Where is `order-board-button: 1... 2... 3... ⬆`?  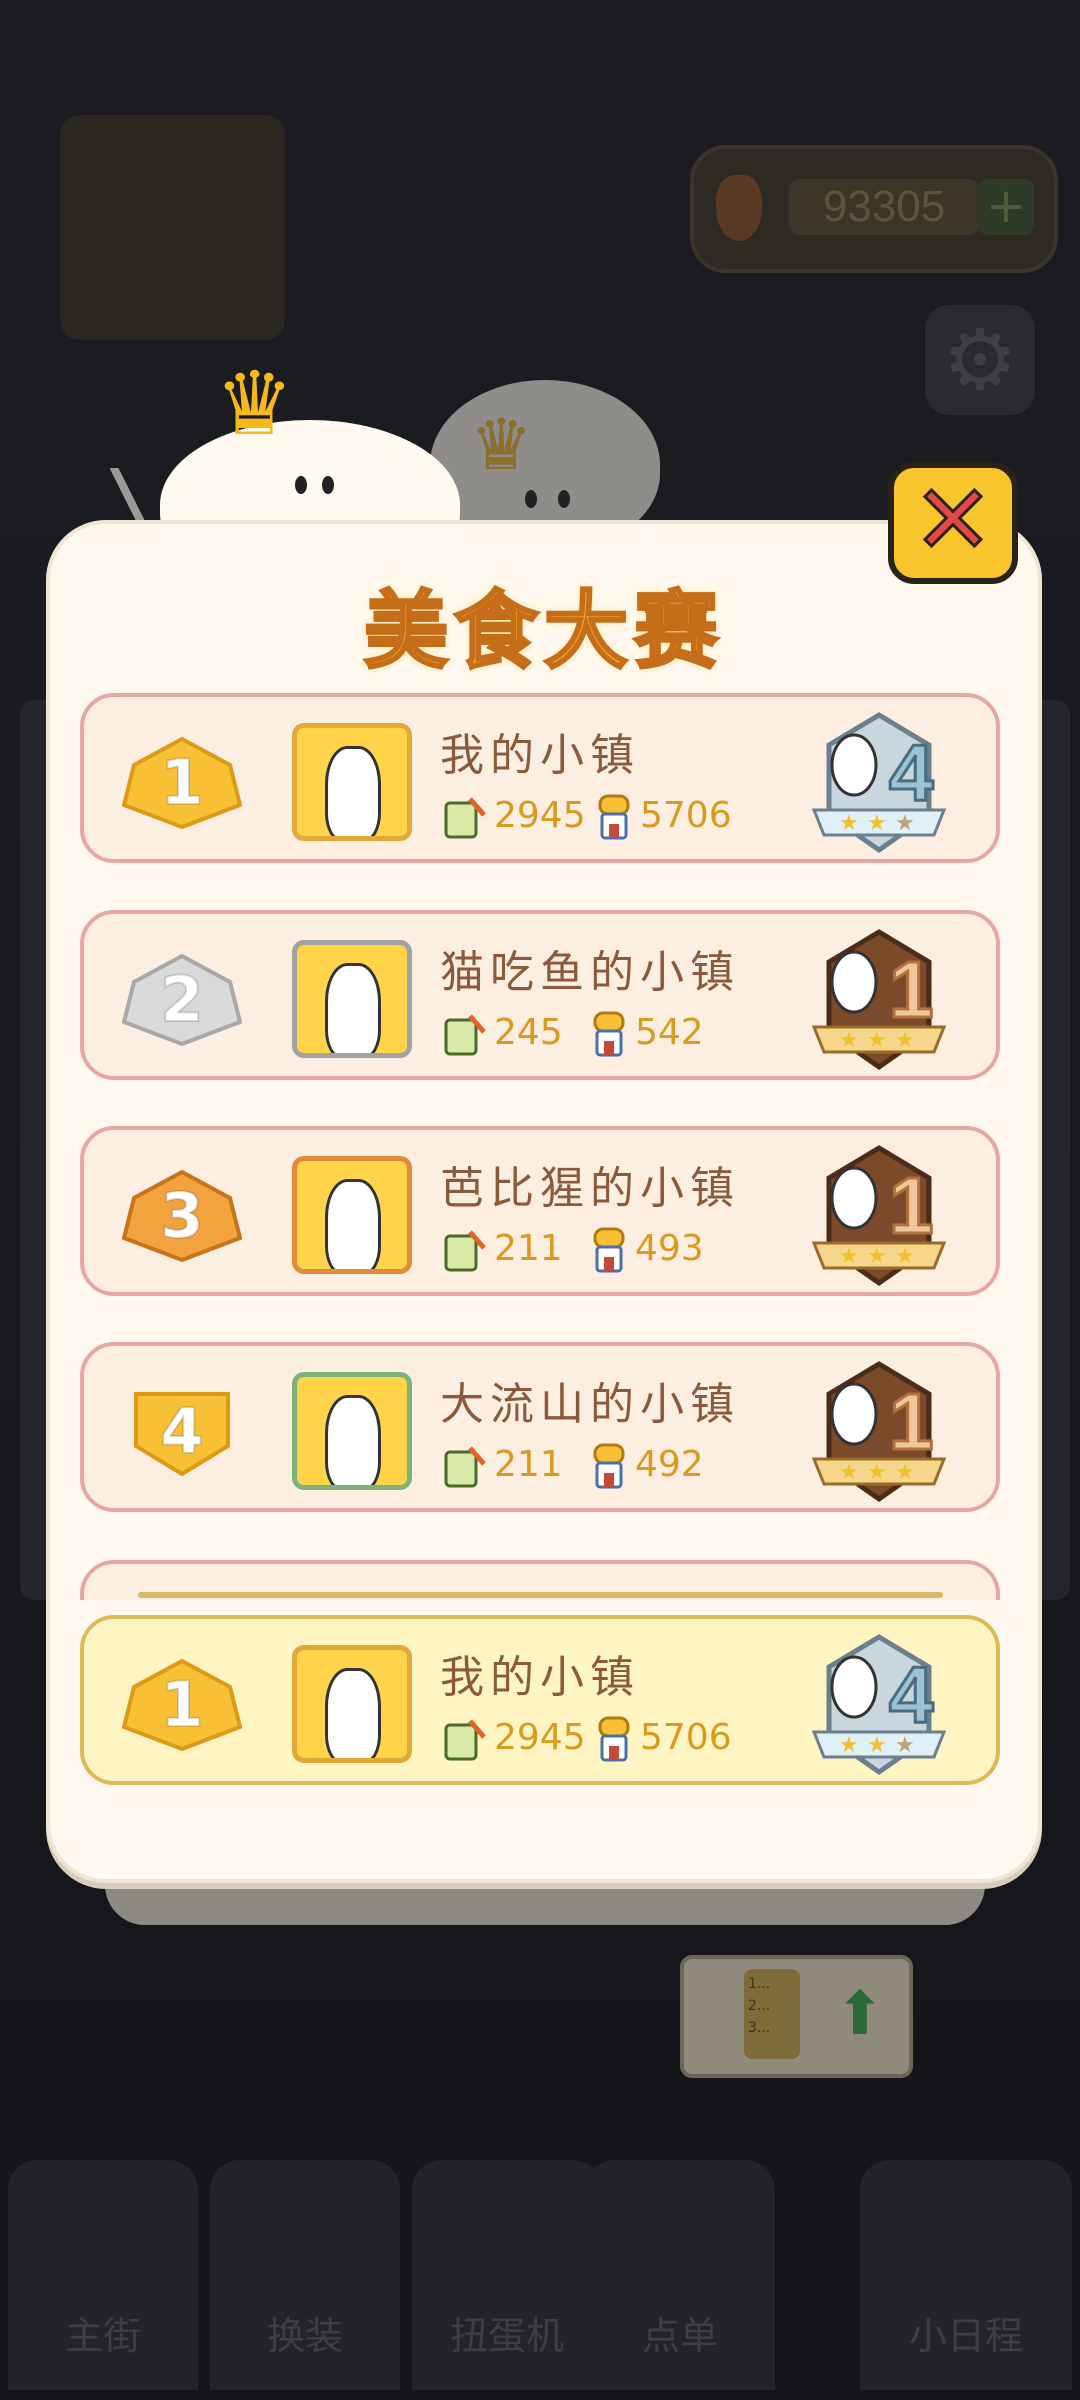
order-board-button: 1... 2... 3... ⬆ is located at coordinates (796, 2016).